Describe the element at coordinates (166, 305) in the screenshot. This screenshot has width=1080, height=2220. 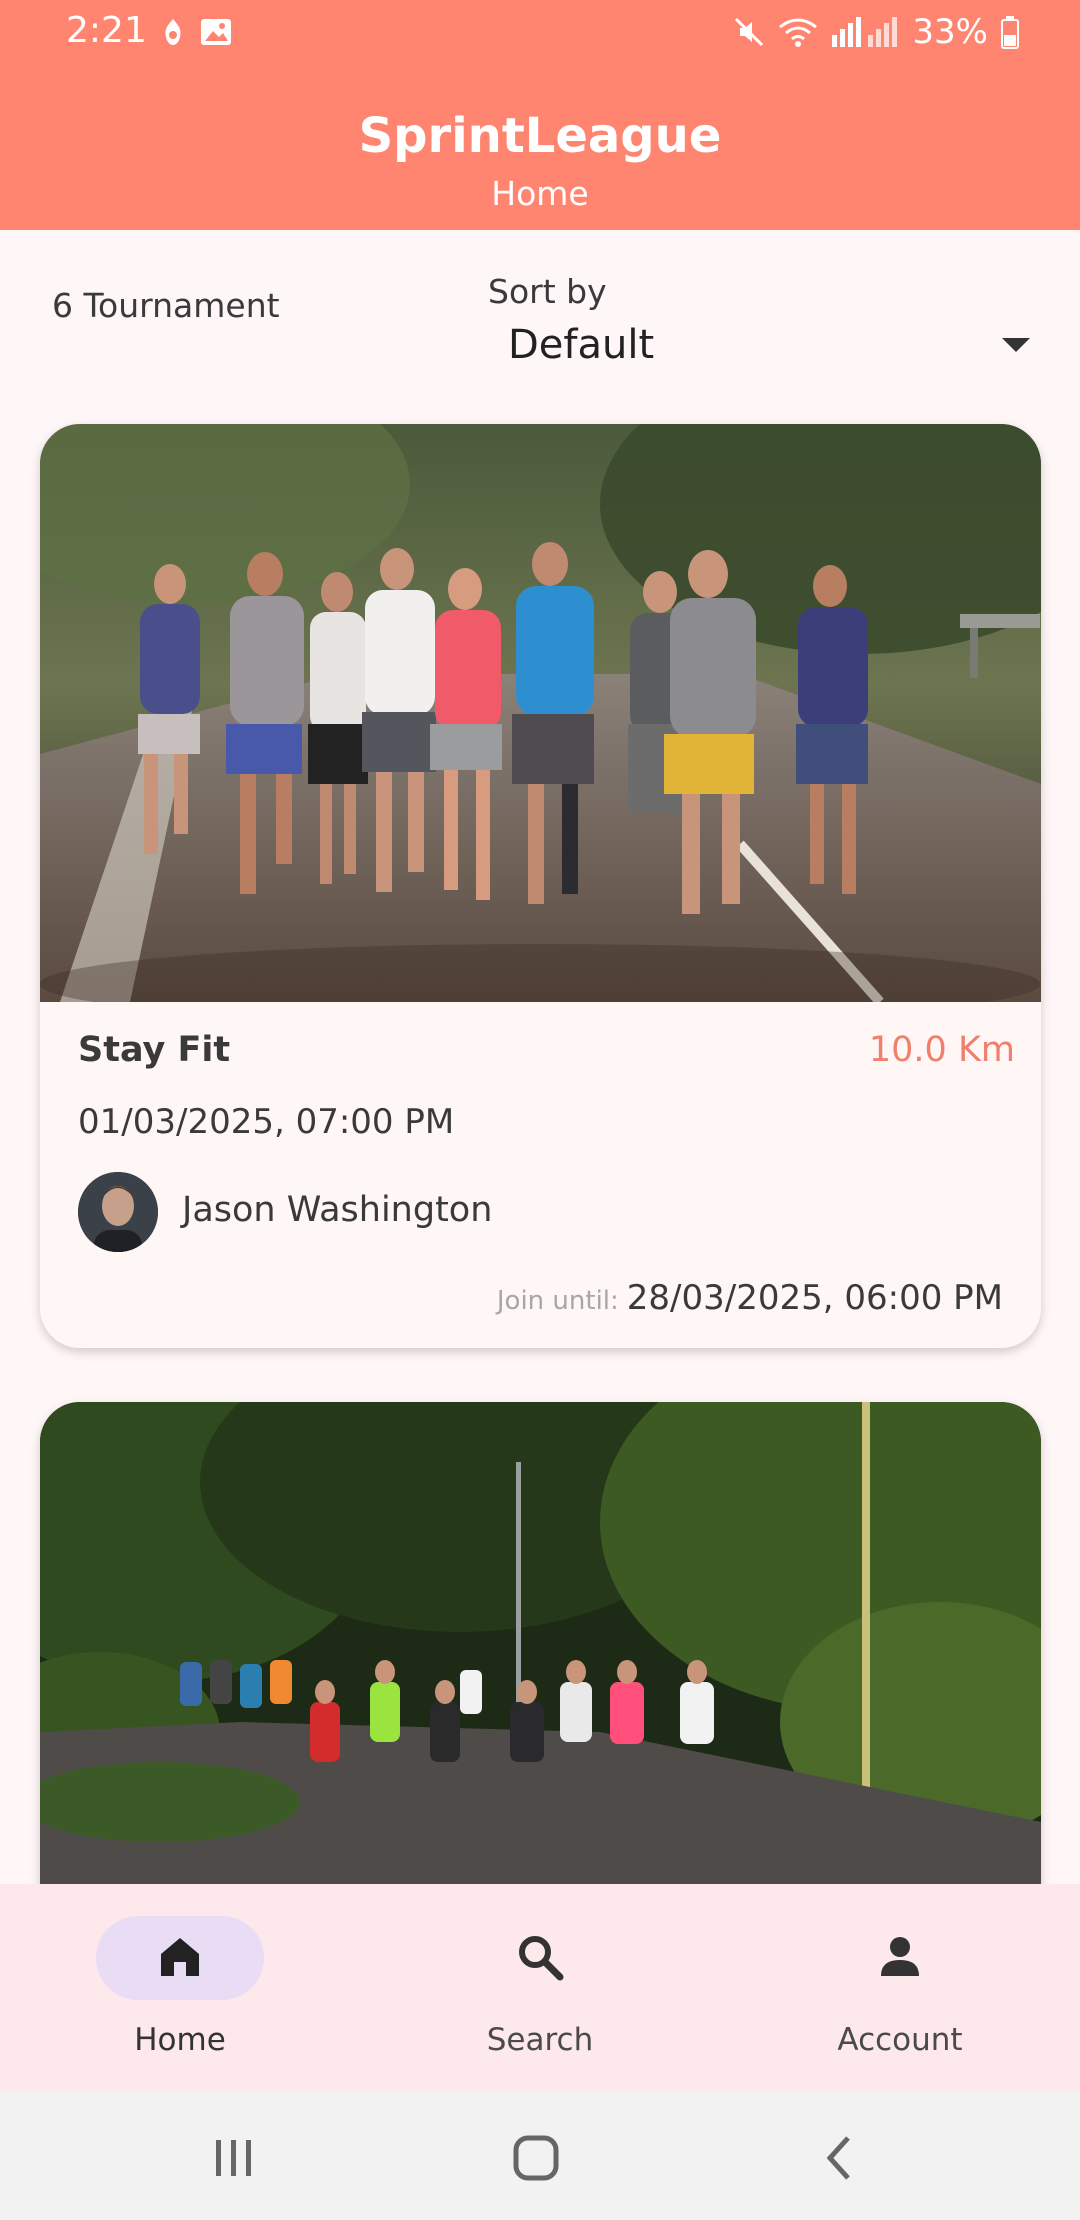
I see `tournament-count: 6 Tournament` at that location.